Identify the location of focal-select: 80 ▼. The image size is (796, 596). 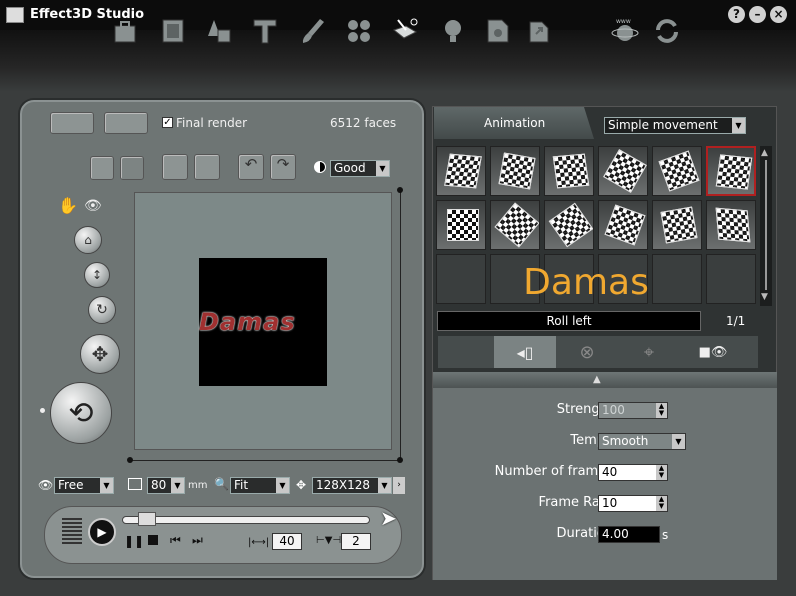
(166, 485).